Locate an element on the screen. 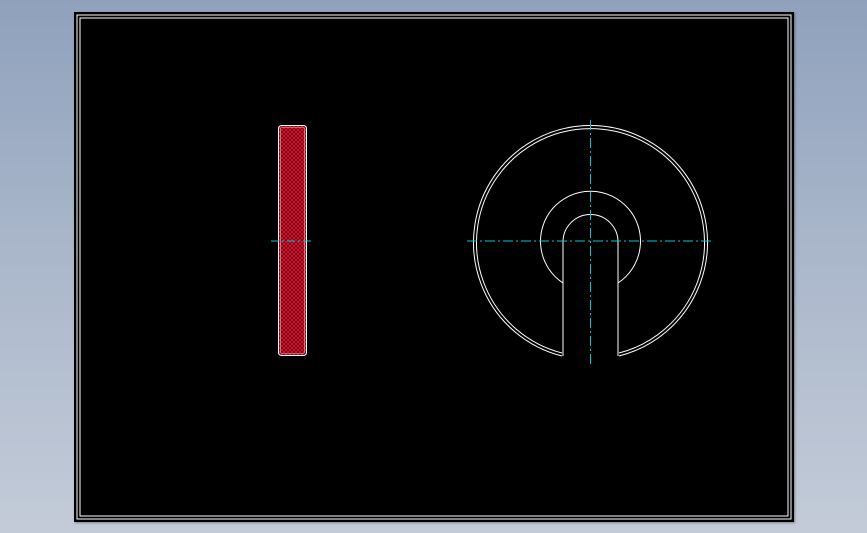  side-section-view is located at coordinates (292, 240).